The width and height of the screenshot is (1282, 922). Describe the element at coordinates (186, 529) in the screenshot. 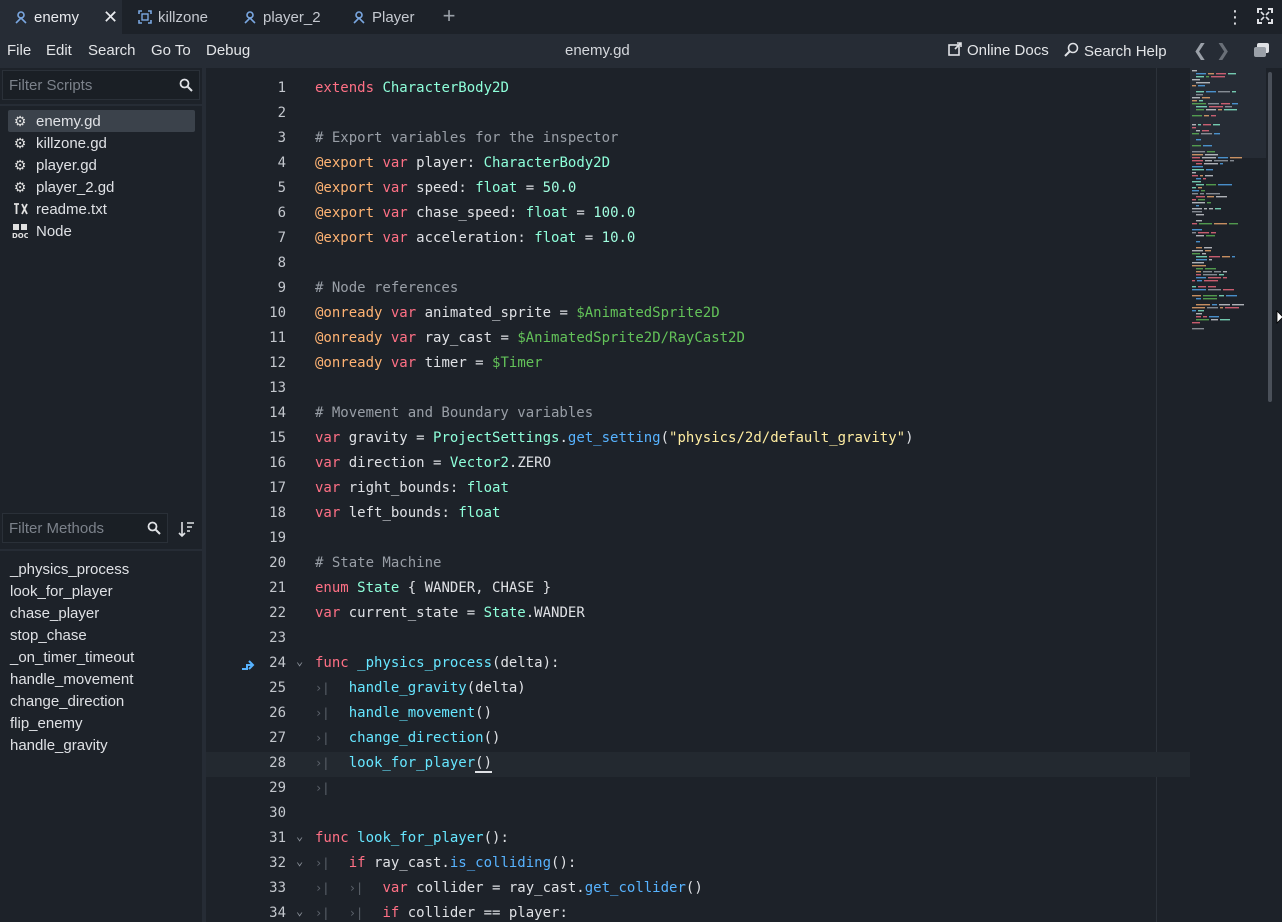

I see `sort-icon` at that location.